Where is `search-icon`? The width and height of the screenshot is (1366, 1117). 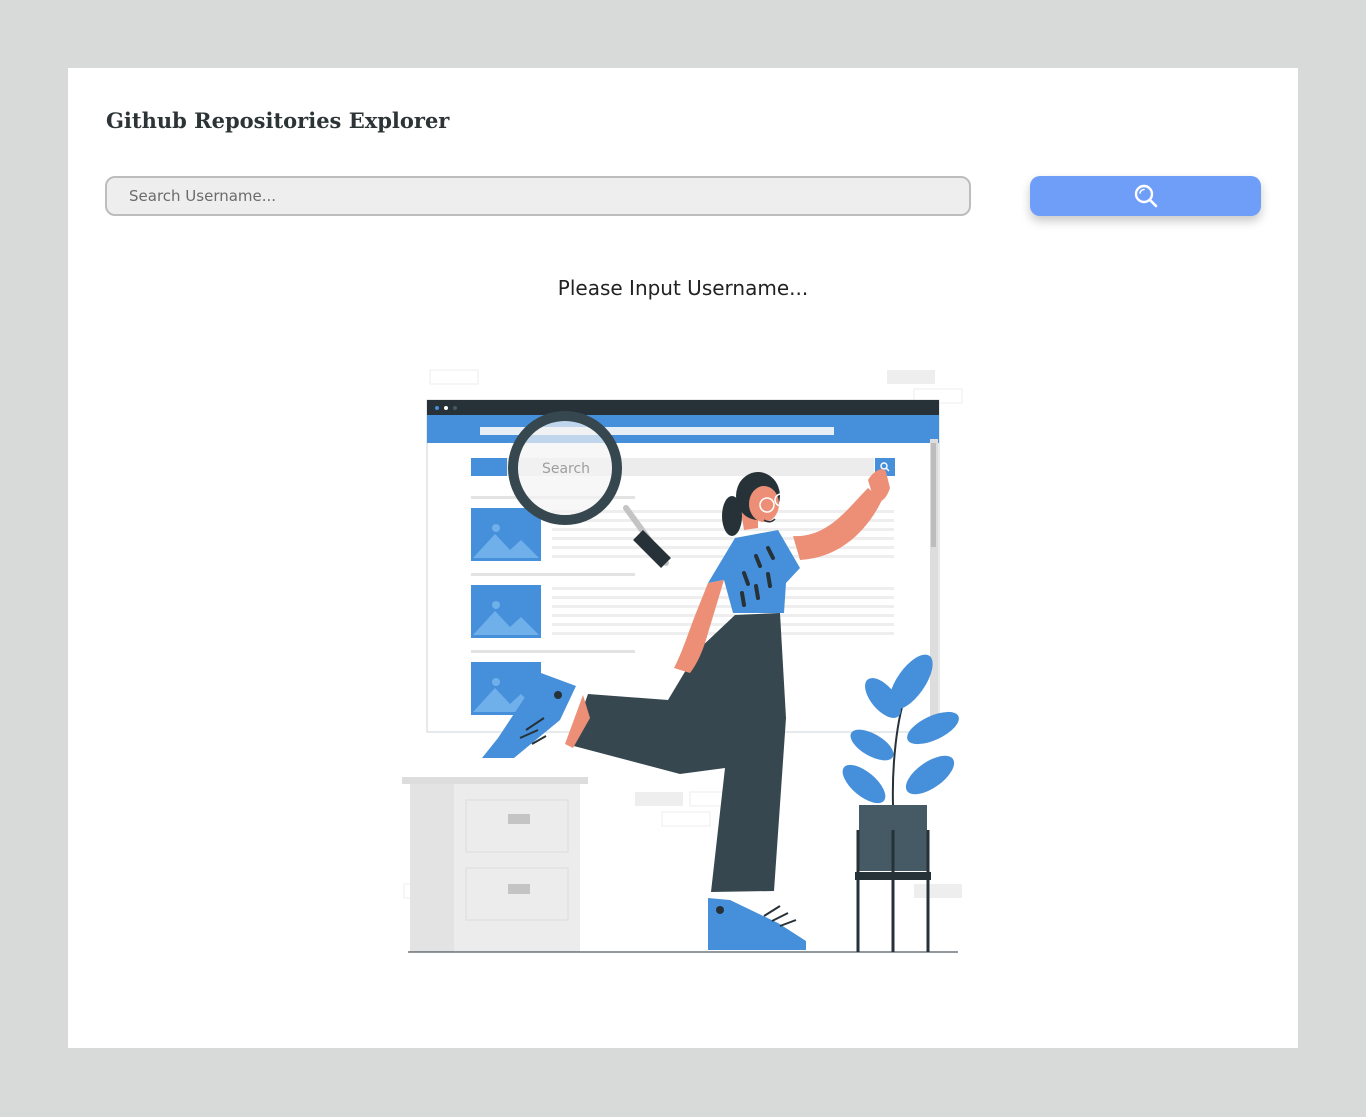
search-icon is located at coordinates (1146, 196).